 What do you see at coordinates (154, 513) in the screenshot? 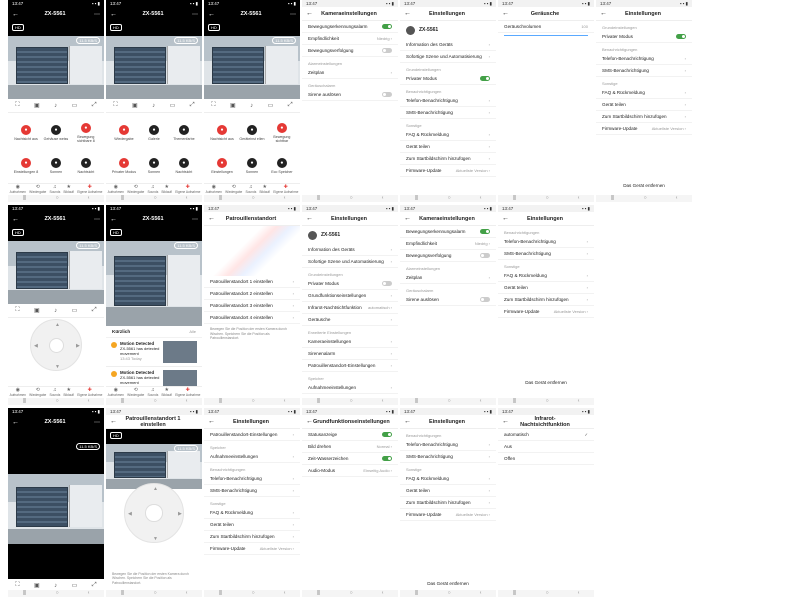
I see `ptz-joystick: ▲ ▼ ◀ ▶` at bounding box center [154, 513].